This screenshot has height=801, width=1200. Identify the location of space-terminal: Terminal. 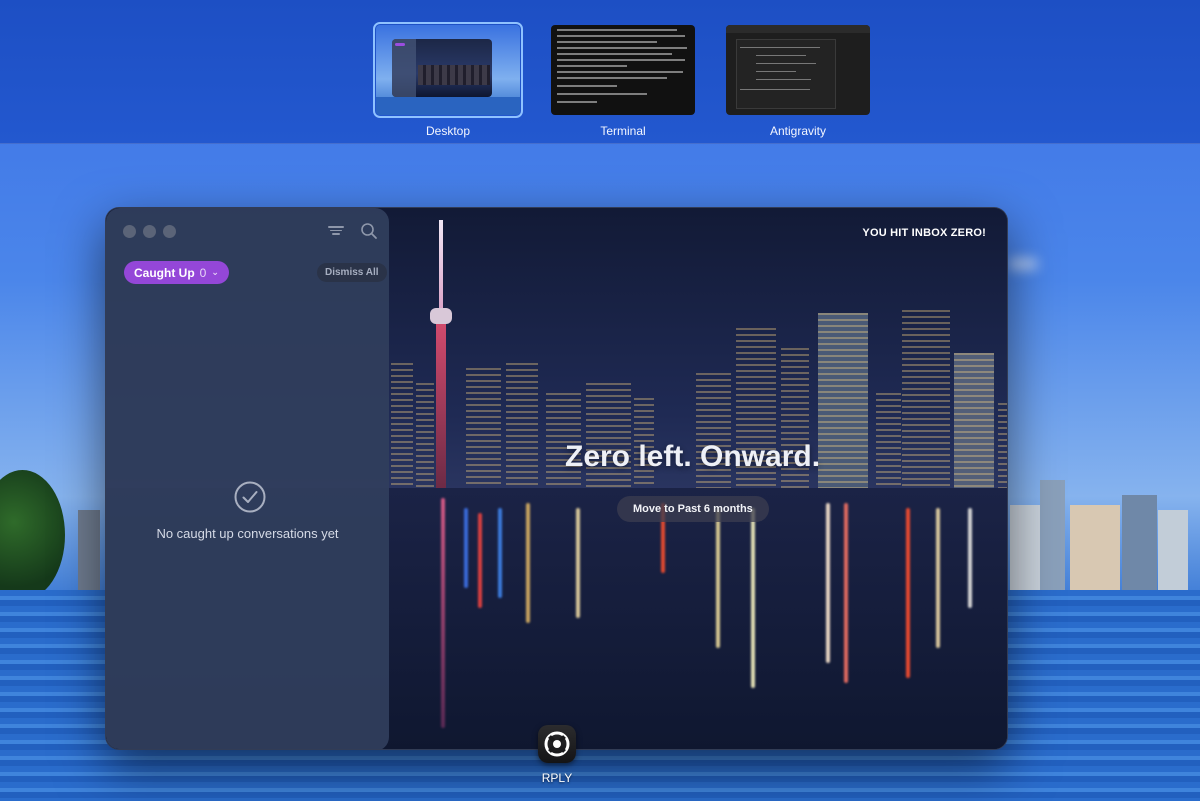
(623, 81).